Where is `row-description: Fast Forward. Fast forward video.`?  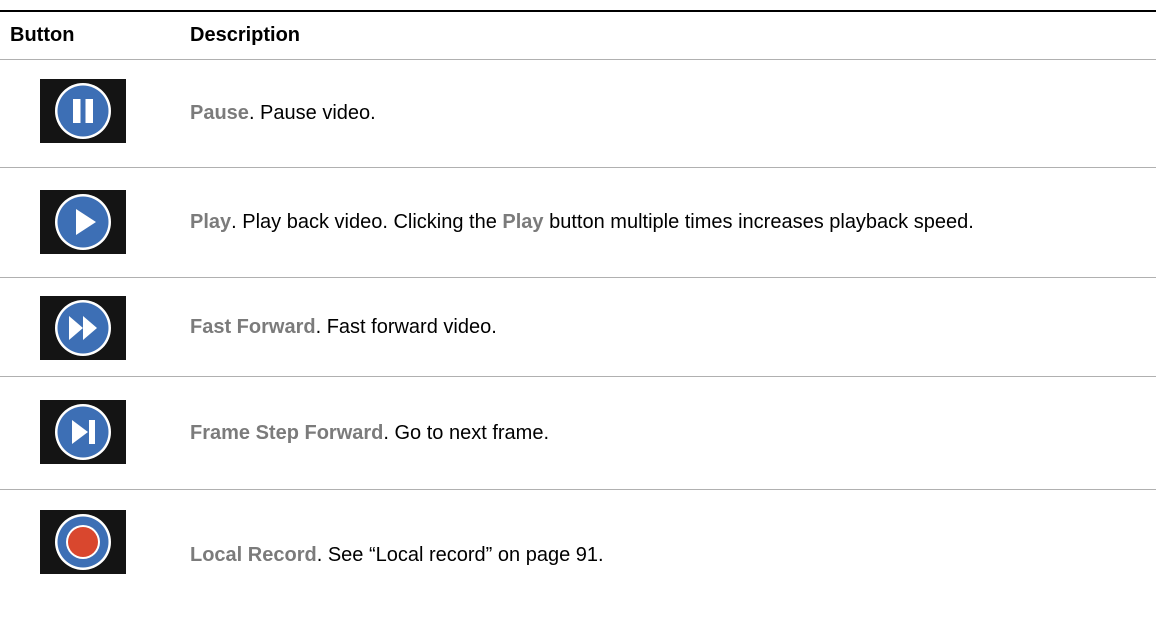
row-description: Fast Forward. Fast forward video. is located at coordinates (673, 327).